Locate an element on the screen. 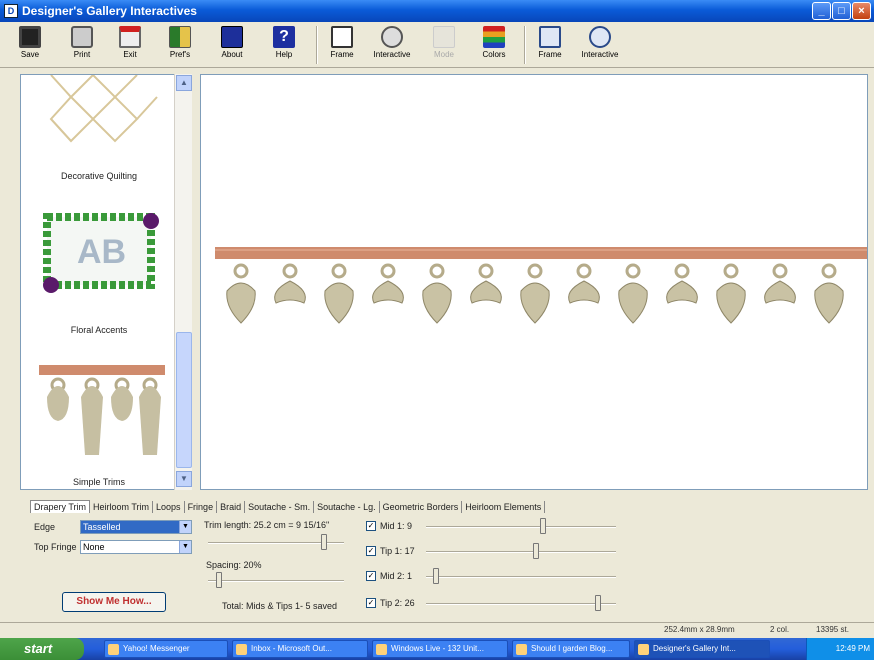 This screenshot has height=660, width=874. scroll-down-icon: ▼ is located at coordinates (184, 479).